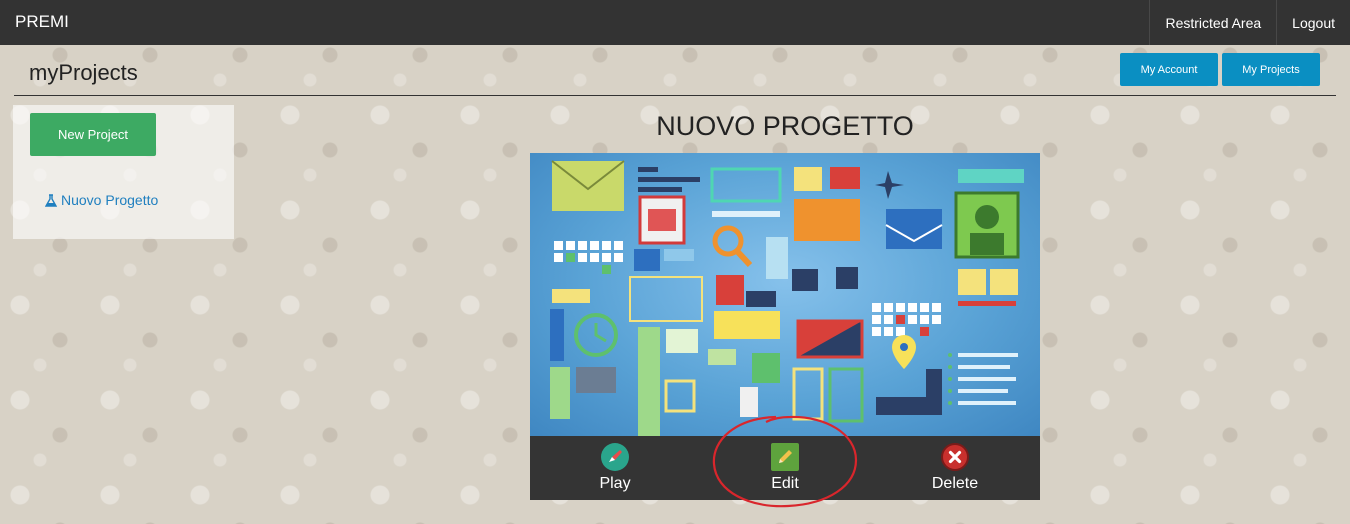  Describe the element at coordinates (110, 200) in the screenshot. I see `sidebar-item-label: Nuovo Progetto` at that location.